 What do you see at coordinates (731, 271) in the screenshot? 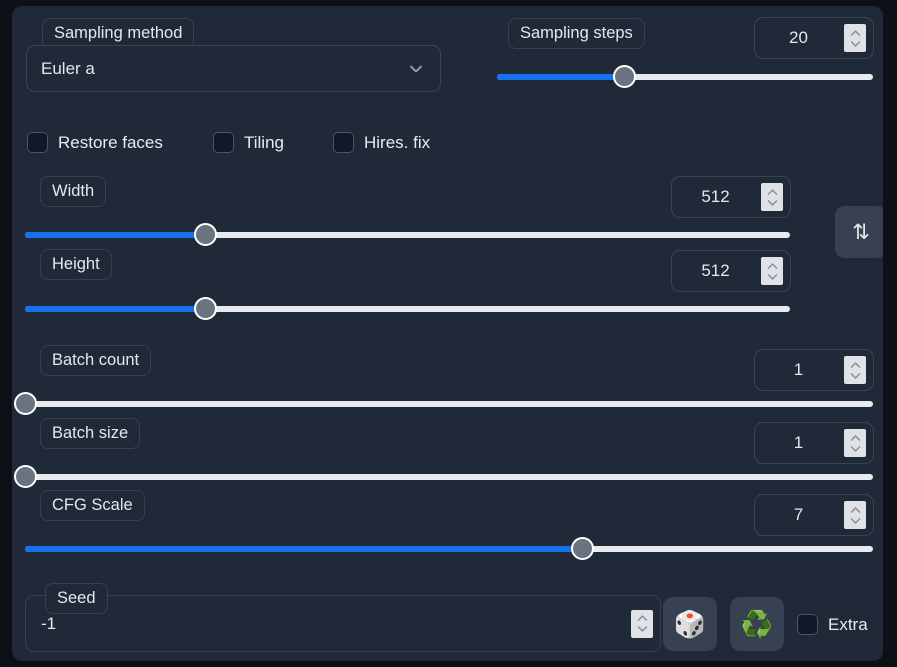
I see `height-input: 512` at bounding box center [731, 271].